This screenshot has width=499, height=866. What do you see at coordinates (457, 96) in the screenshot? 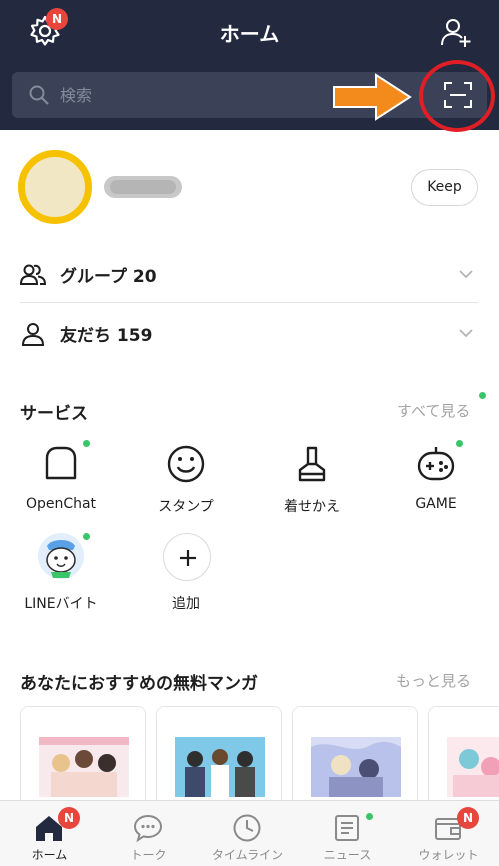
I see `annotation-circle` at bounding box center [457, 96].